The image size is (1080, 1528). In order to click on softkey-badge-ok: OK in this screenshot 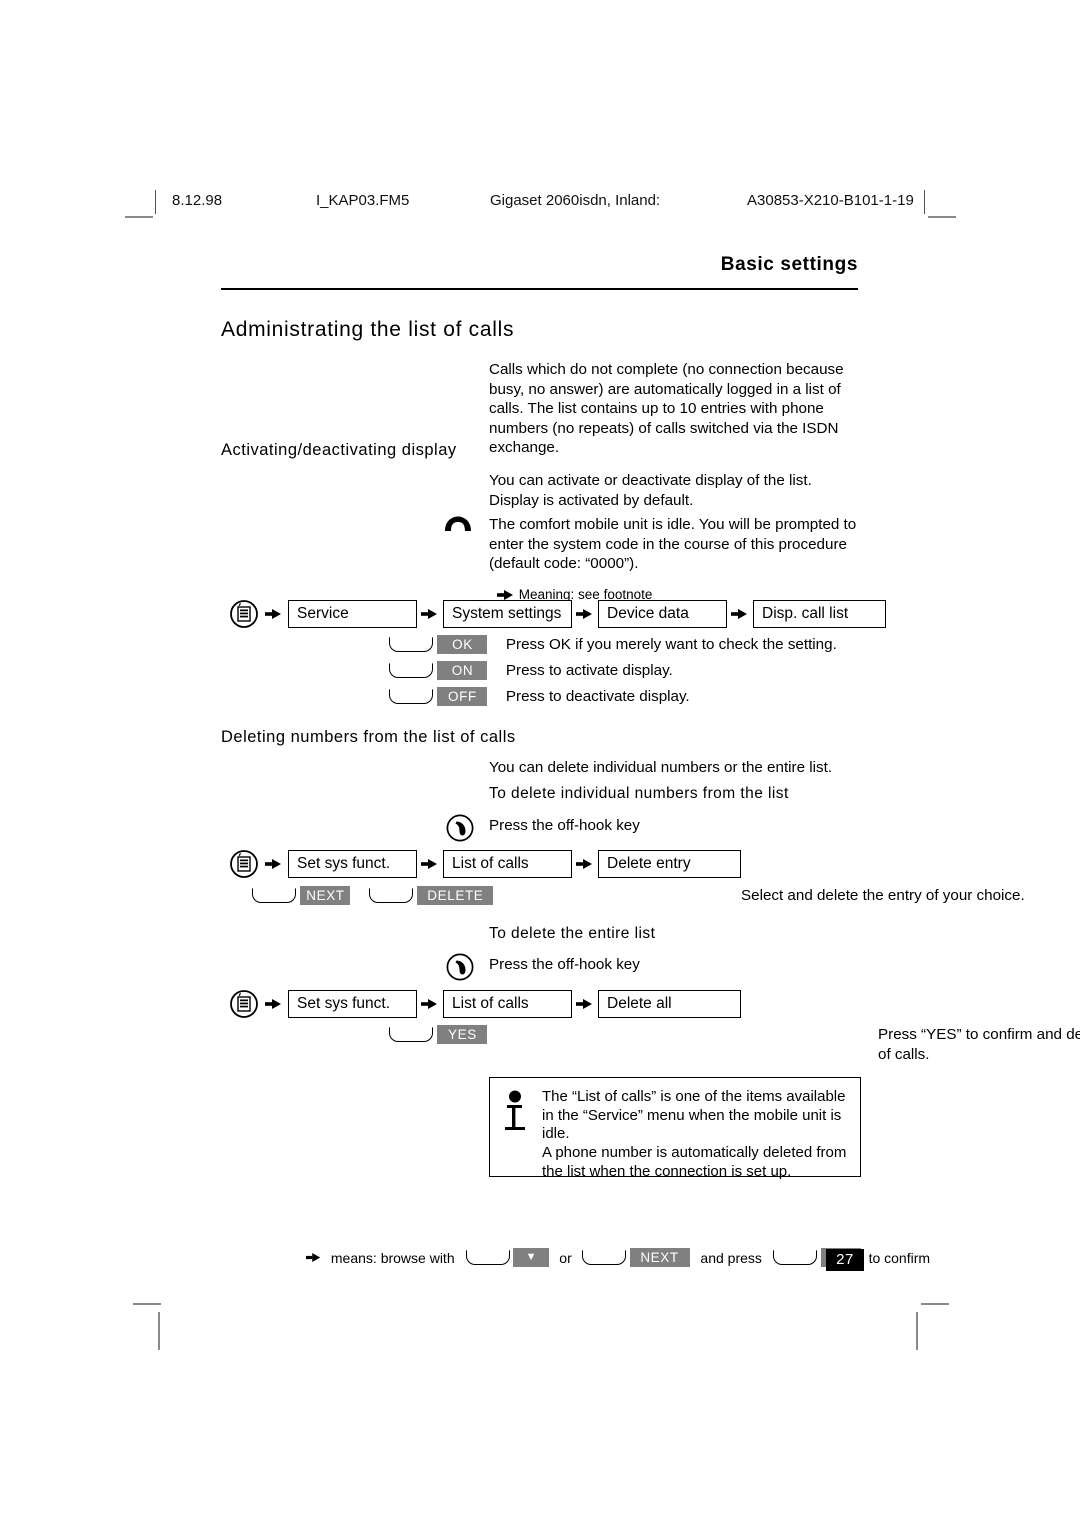, I will do `click(462, 644)`.